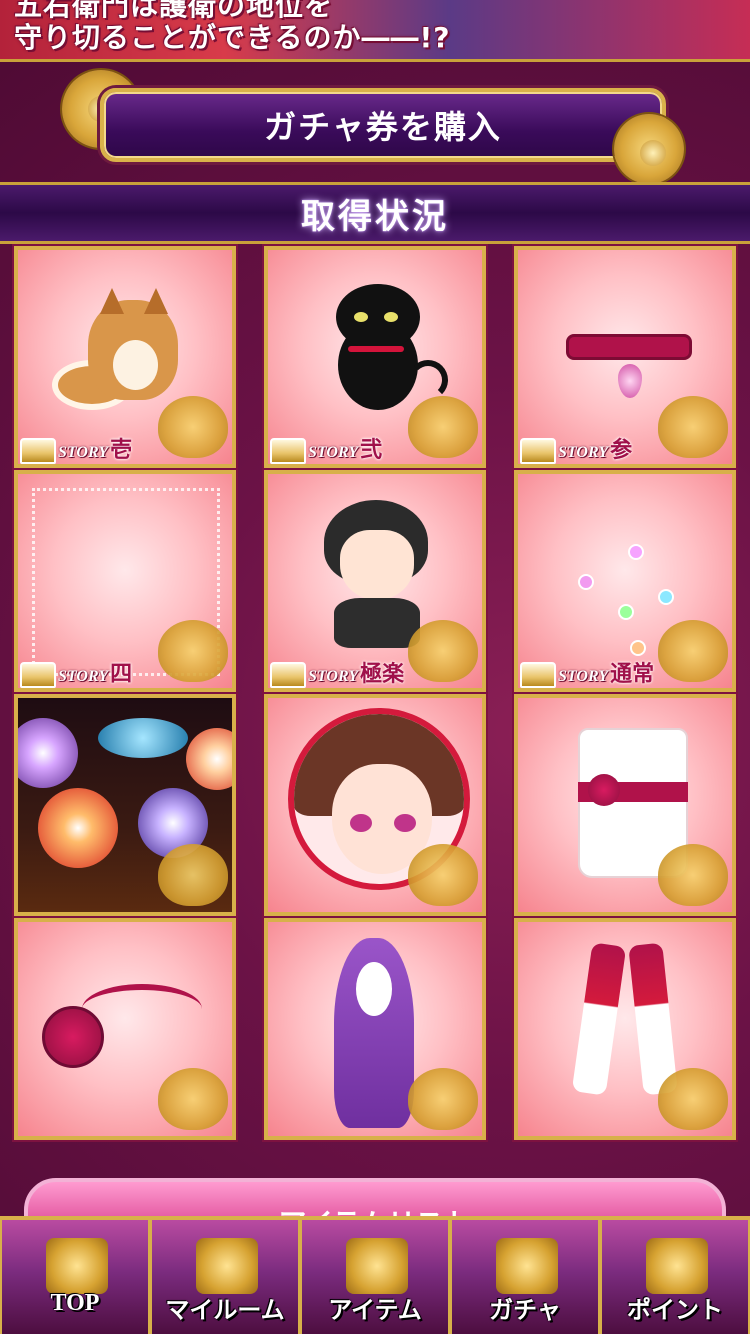 Image resolution: width=750 pixels, height=1334 pixels. I want to click on tab-item: アイテム, so click(375, 1277).